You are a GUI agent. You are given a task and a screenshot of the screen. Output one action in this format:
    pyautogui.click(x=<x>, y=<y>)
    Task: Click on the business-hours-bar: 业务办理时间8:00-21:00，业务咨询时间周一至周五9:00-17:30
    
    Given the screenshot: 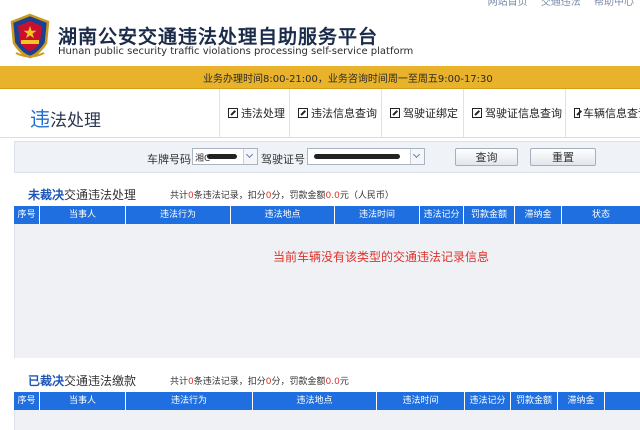 What is the action you would take?
    pyautogui.click(x=320, y=77)
    